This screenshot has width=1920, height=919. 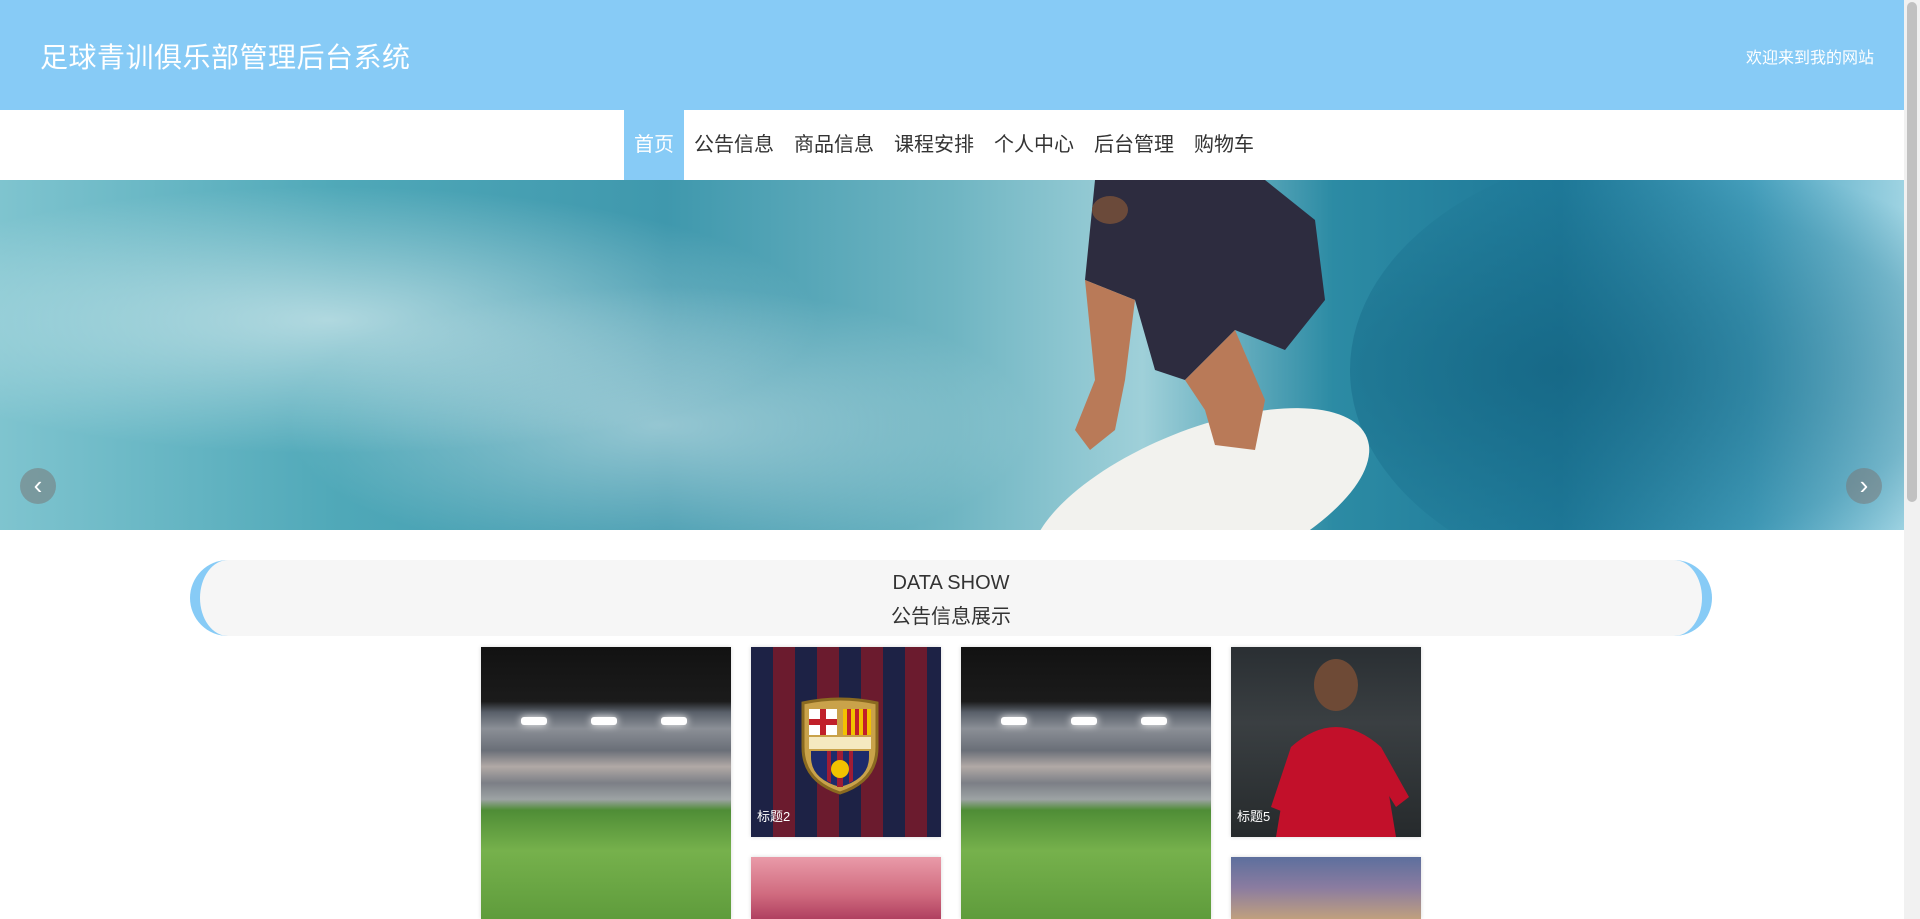 I want to click on fcb-crest-icon, so click(x=840, y=746).